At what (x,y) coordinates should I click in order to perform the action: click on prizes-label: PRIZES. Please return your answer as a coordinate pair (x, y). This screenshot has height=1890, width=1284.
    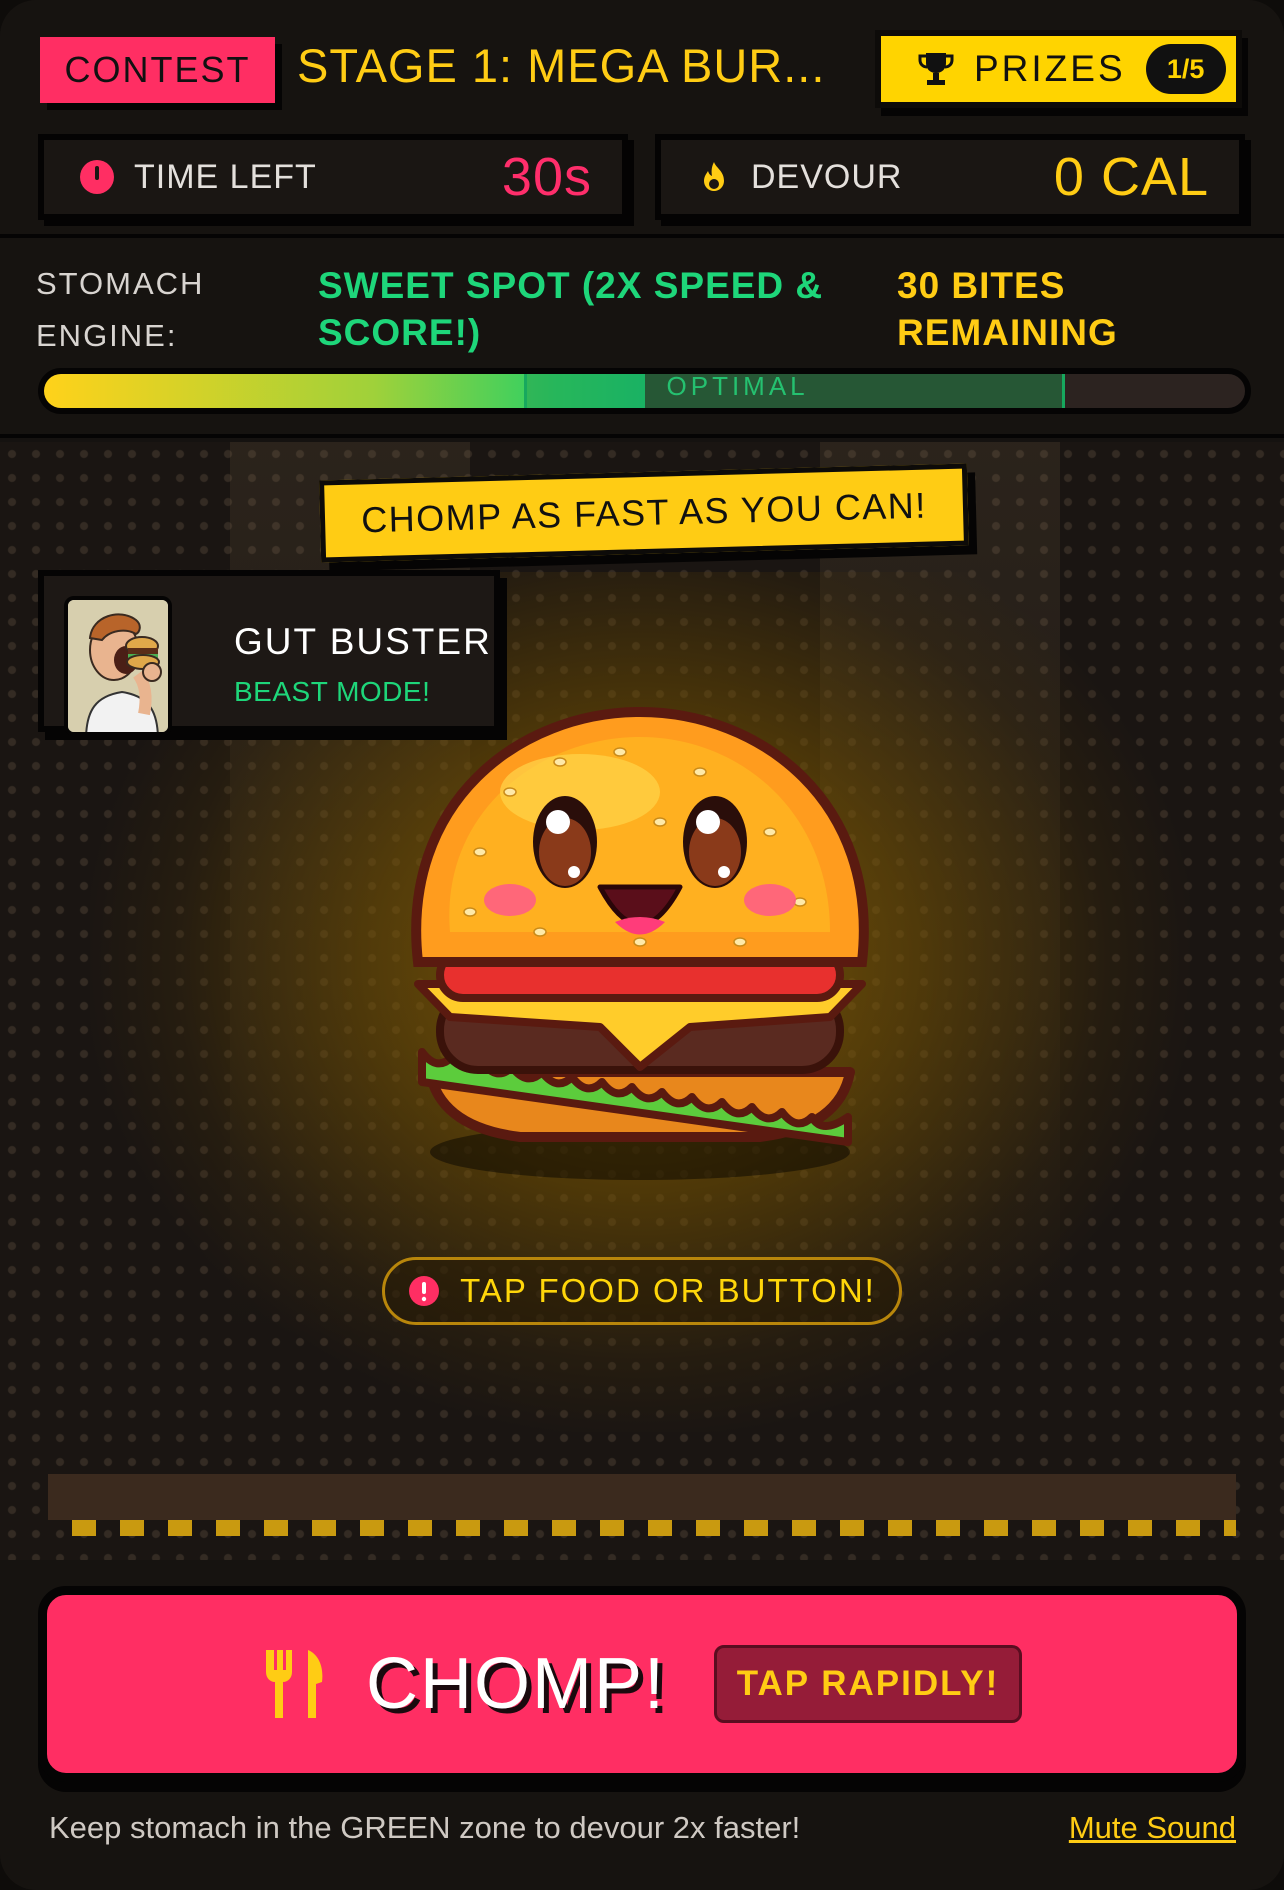
    Looking at the image, I should click on (1050, 68).